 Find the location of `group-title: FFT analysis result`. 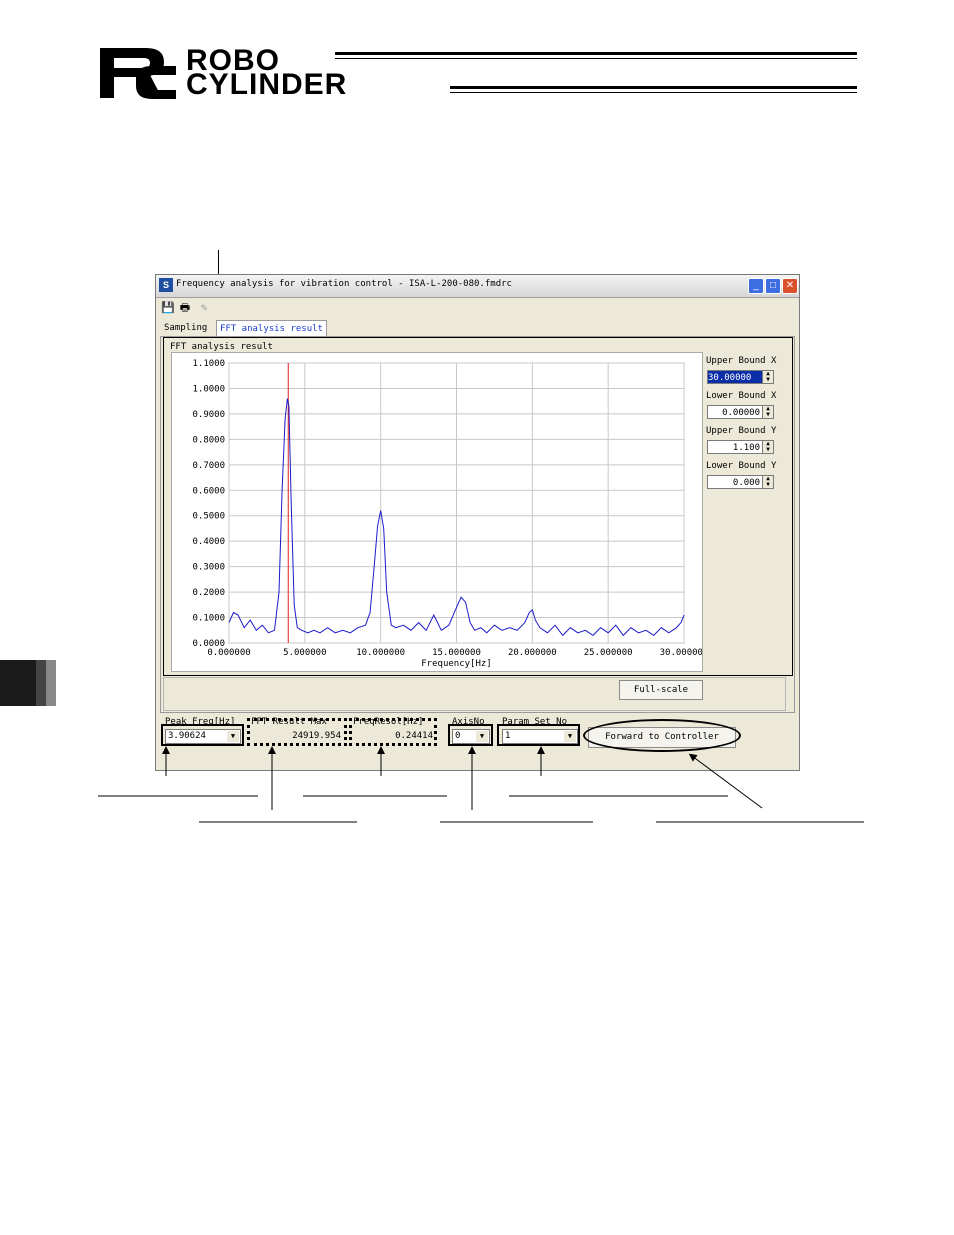

group-title: FFT analysis result is located at coordinates (221, 347).